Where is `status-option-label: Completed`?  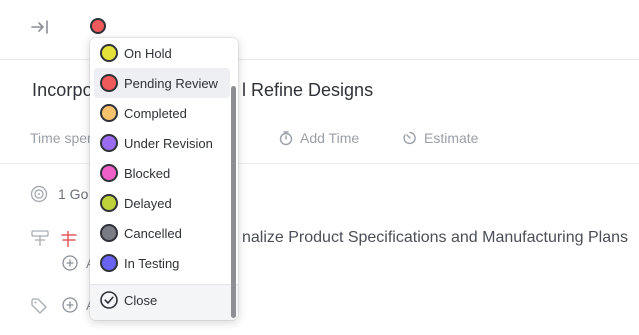 status-option-label: Completed is located at coordinates (155, 113).